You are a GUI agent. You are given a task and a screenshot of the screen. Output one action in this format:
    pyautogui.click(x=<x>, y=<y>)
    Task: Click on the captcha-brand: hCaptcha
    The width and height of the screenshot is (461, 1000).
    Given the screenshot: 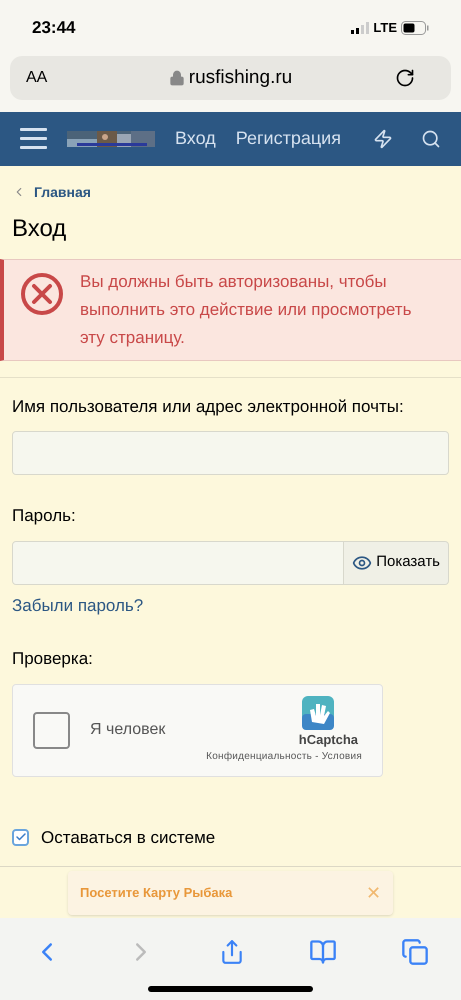 What is the action you would take?
    pyautogui.click(x=328, y=739)
    